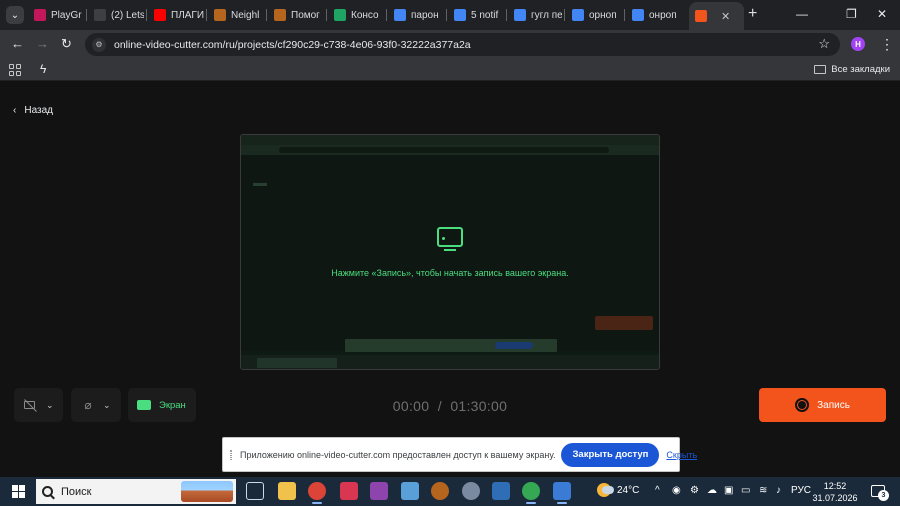 This screenshot has height=506, width=900. I want to click on apps-grid-icon, so click(15, 70).